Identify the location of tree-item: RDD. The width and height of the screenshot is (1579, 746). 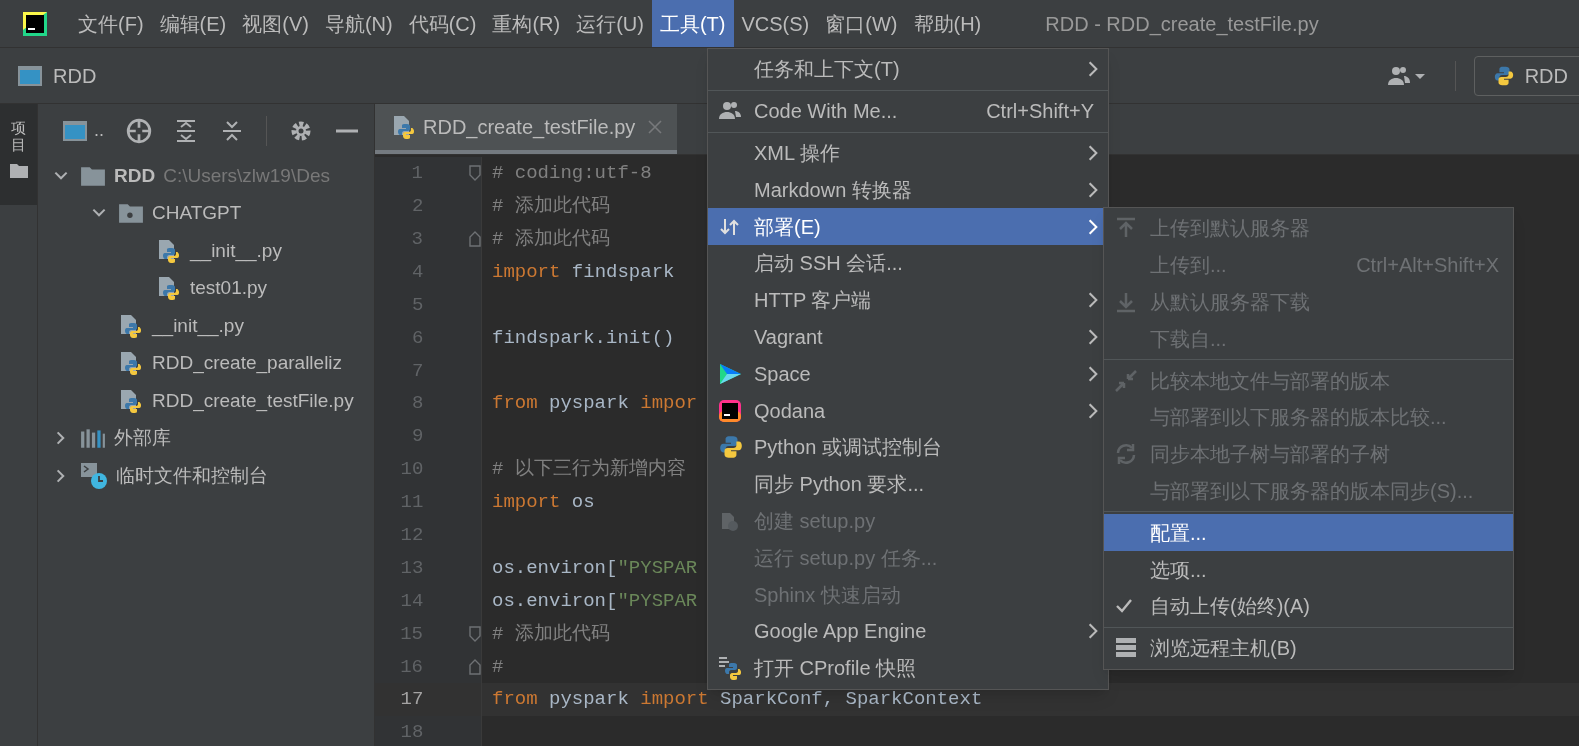
(135, 175).